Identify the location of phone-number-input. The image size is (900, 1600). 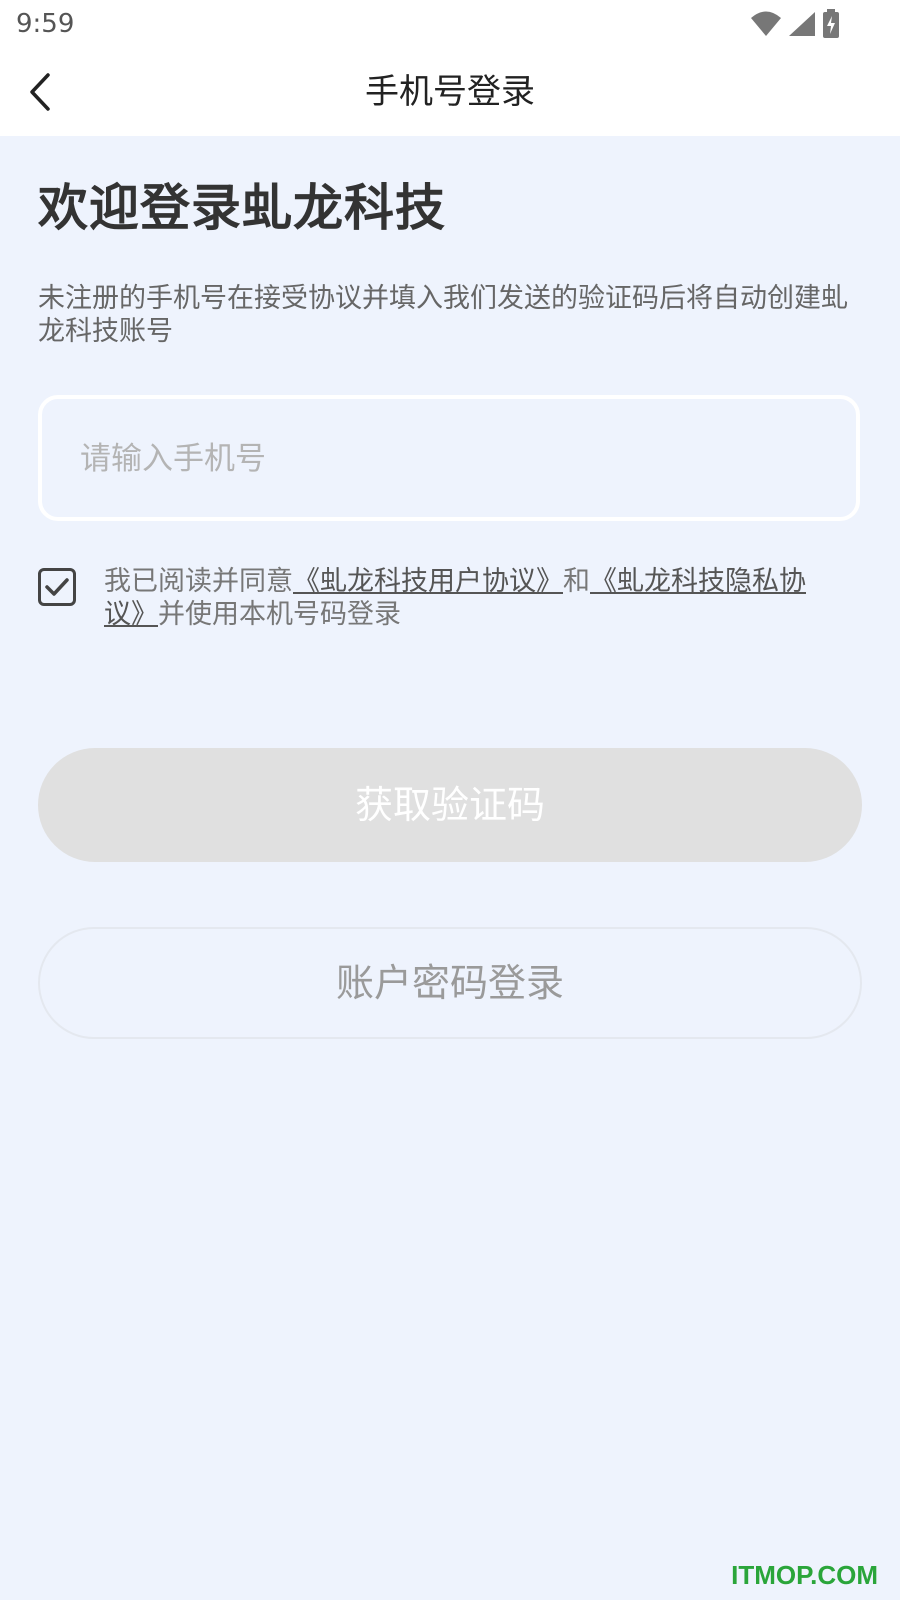
(450, 459).